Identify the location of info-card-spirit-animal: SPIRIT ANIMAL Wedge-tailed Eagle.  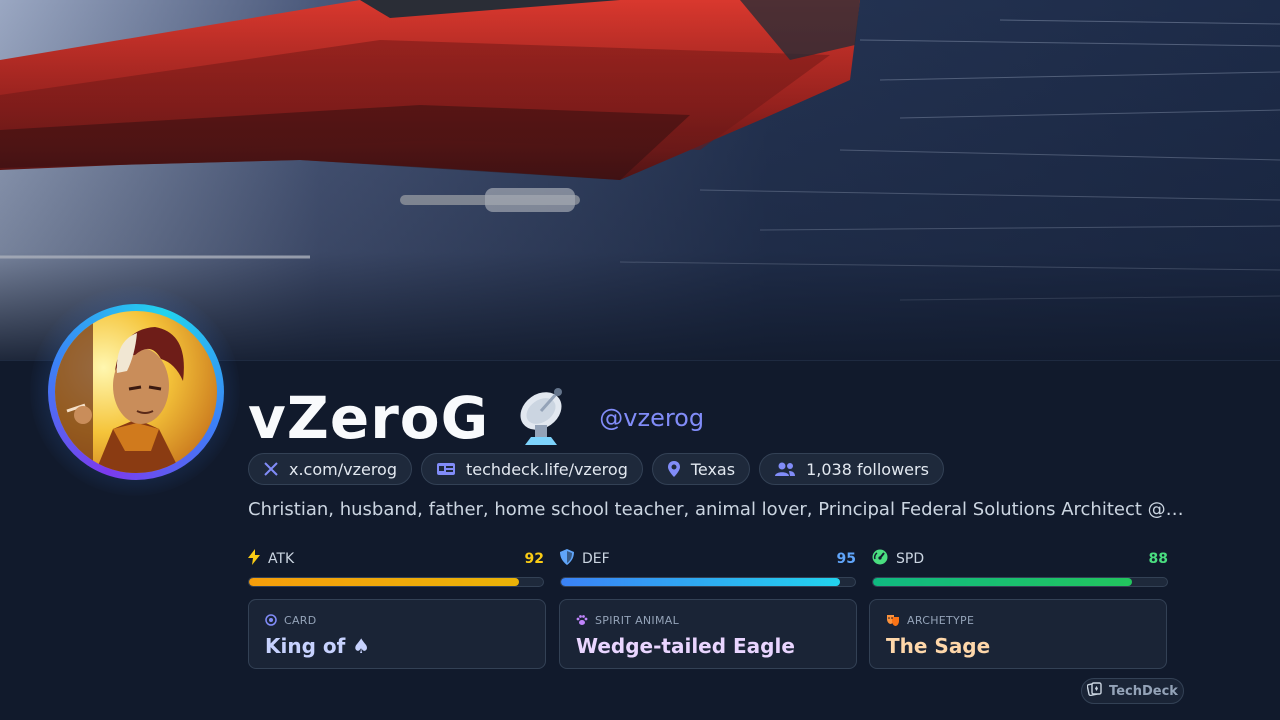
(708, 634).